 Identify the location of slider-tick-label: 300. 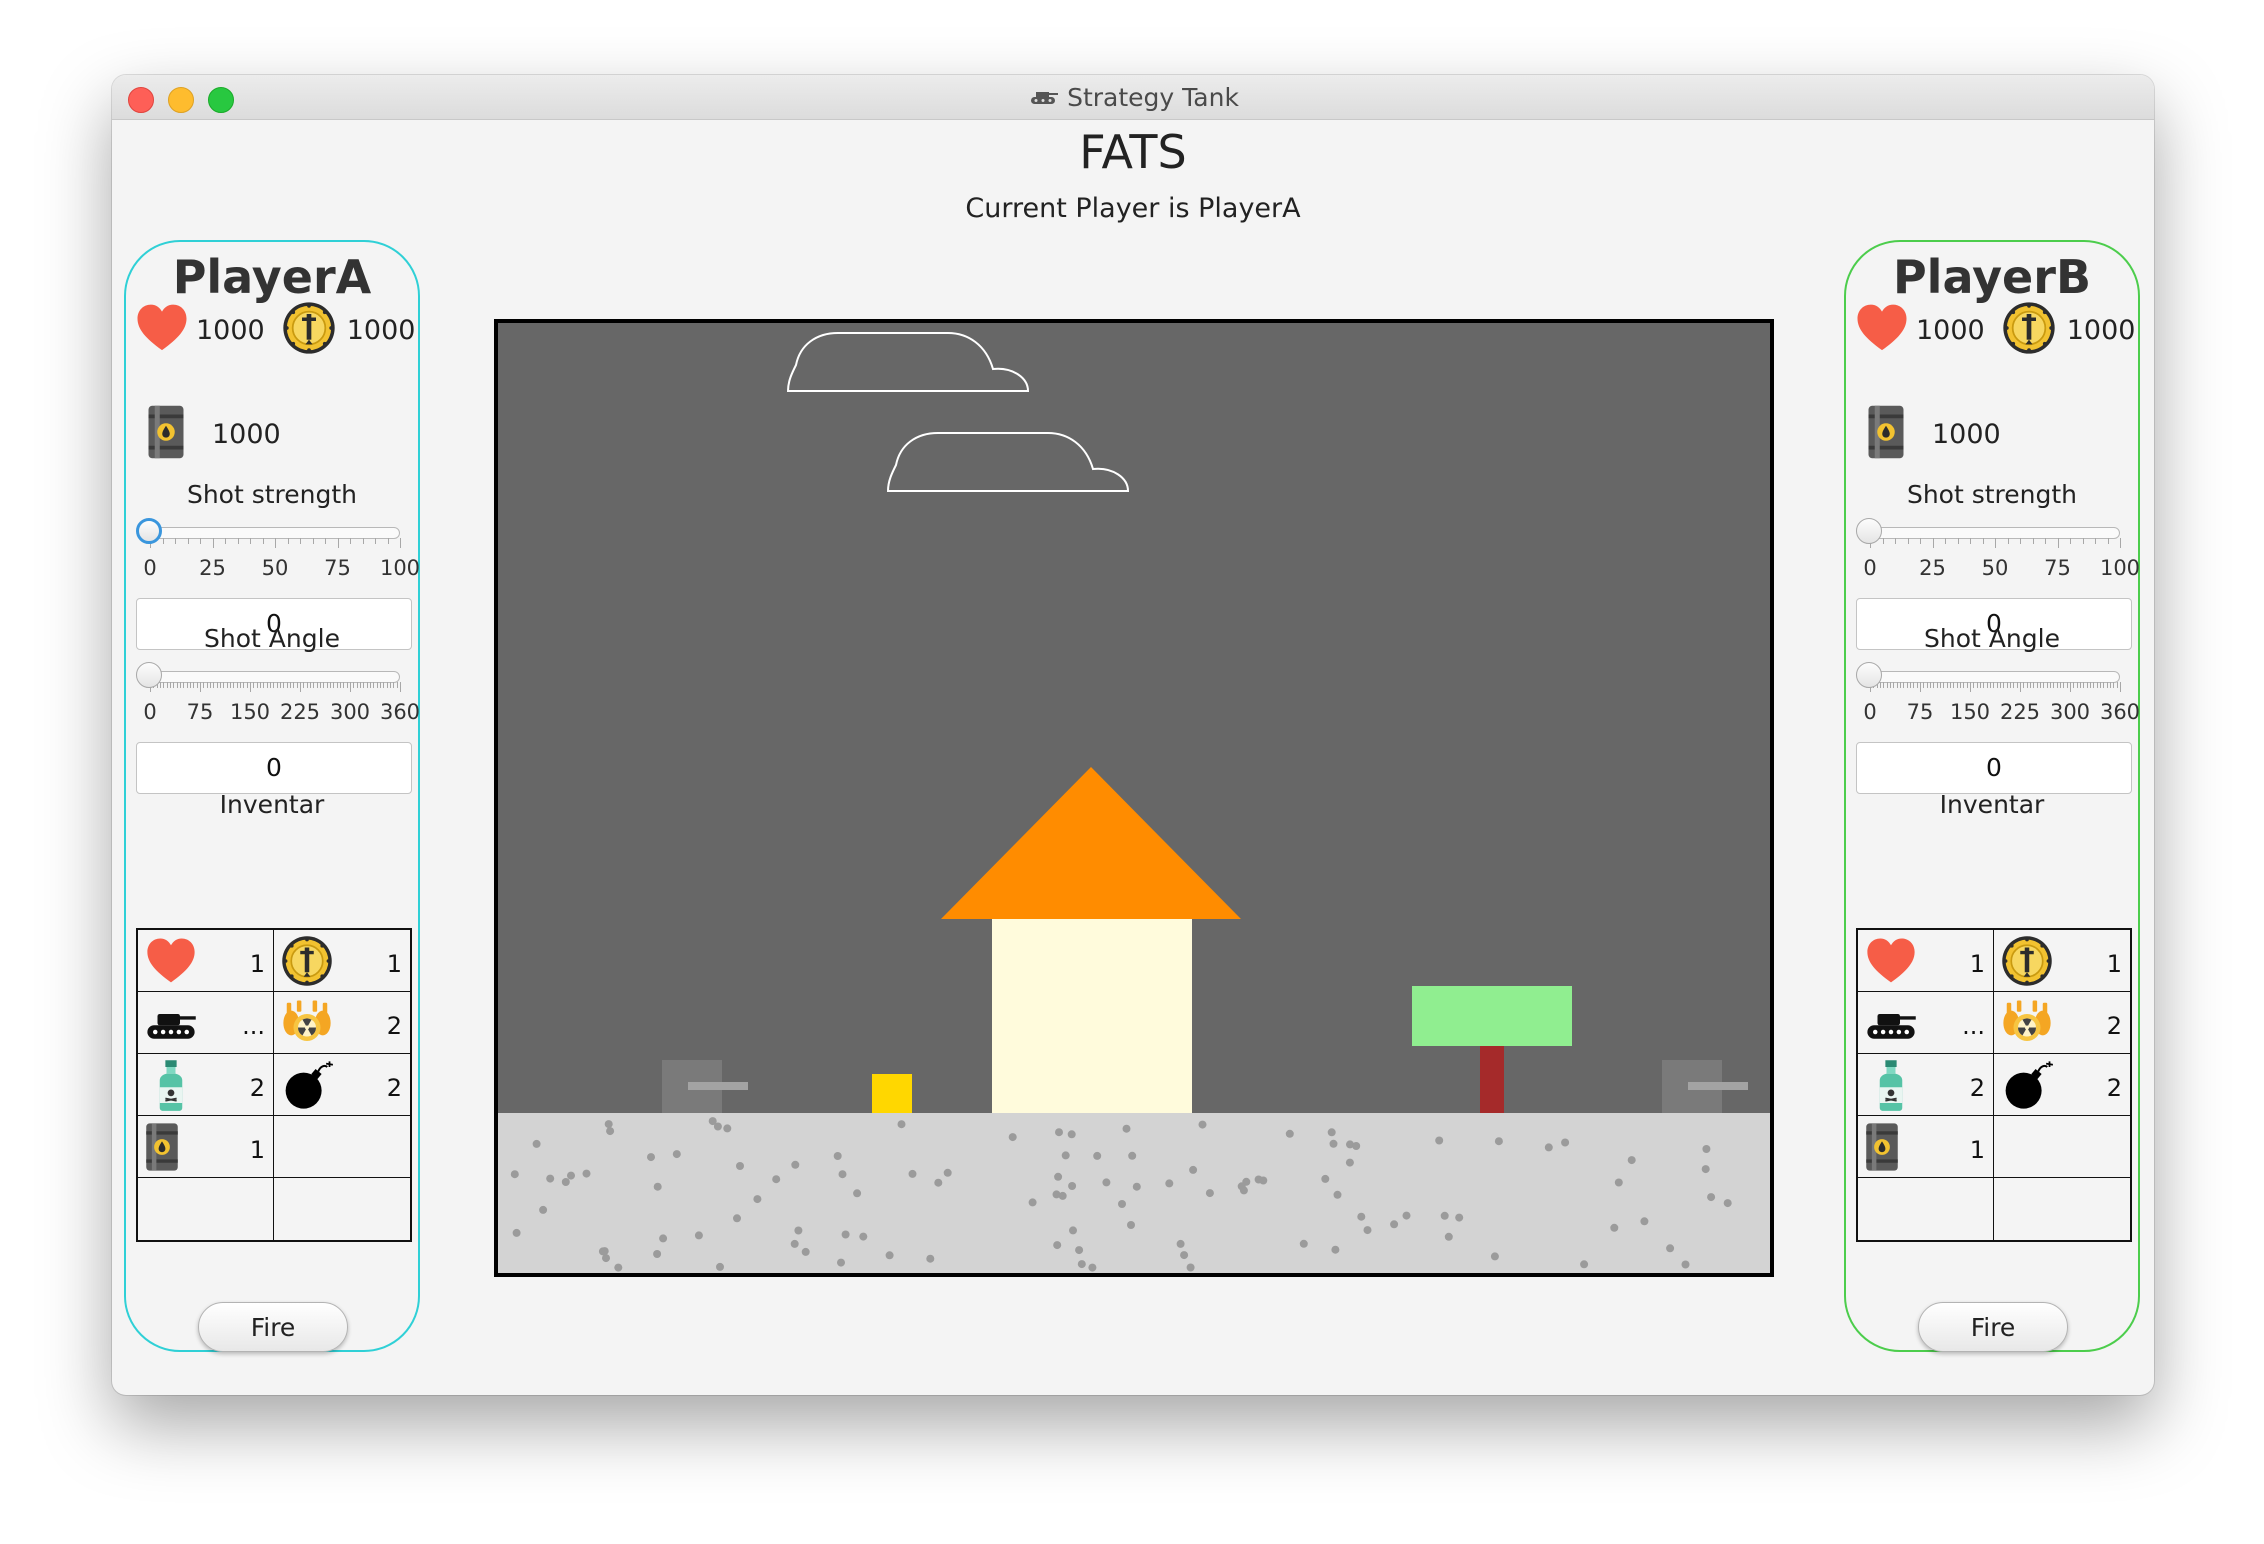
(2070, 712).